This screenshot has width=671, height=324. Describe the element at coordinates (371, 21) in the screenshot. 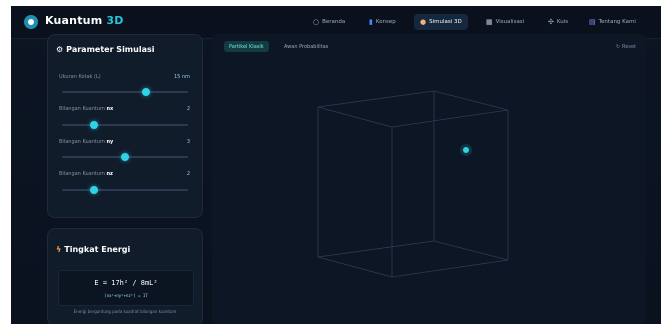

I see `book-icon: ▮` at that location.